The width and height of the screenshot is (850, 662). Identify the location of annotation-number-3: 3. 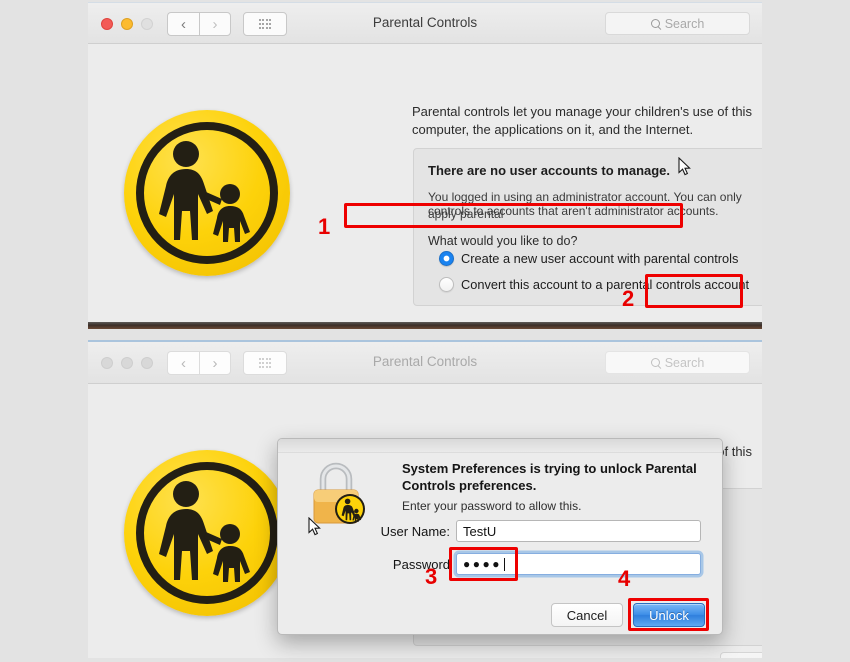
(431, 576).